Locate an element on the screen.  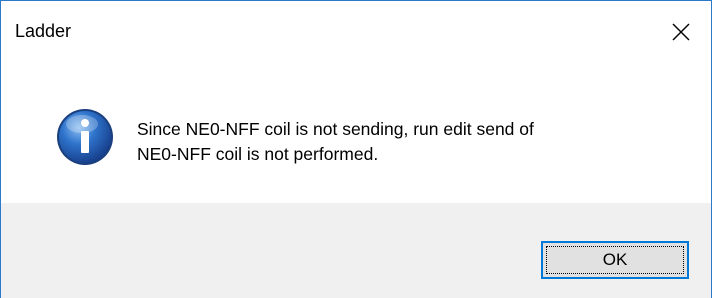
info-icon is located at coordinates (85, 137).